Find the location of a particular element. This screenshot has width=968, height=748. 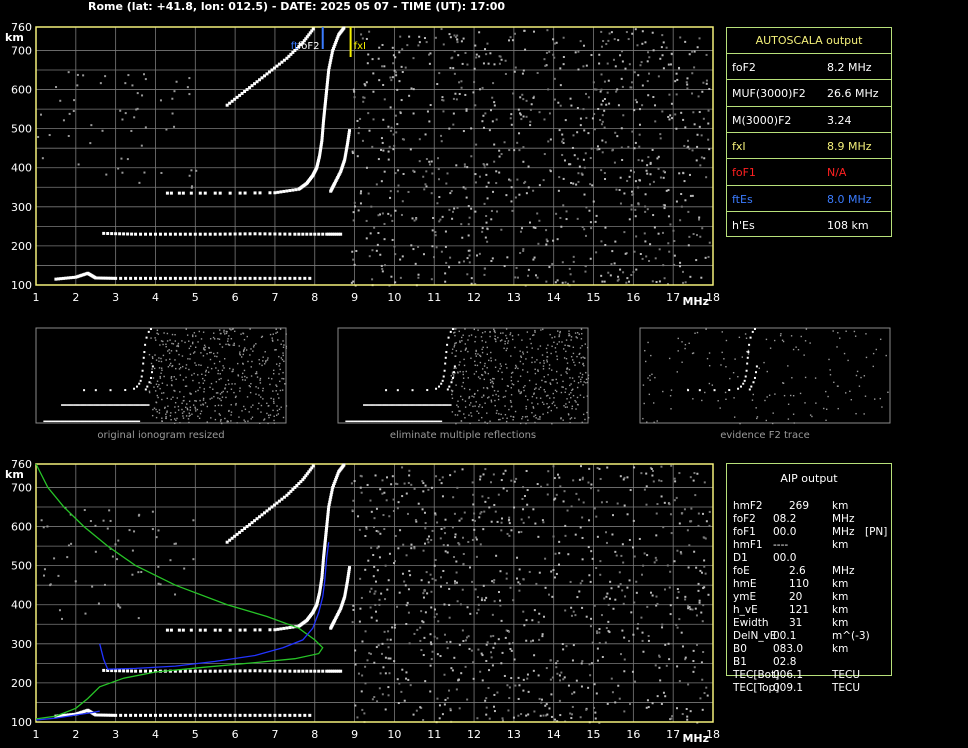

top-x-tick-label: 8 is located at coordinates (314, 297).